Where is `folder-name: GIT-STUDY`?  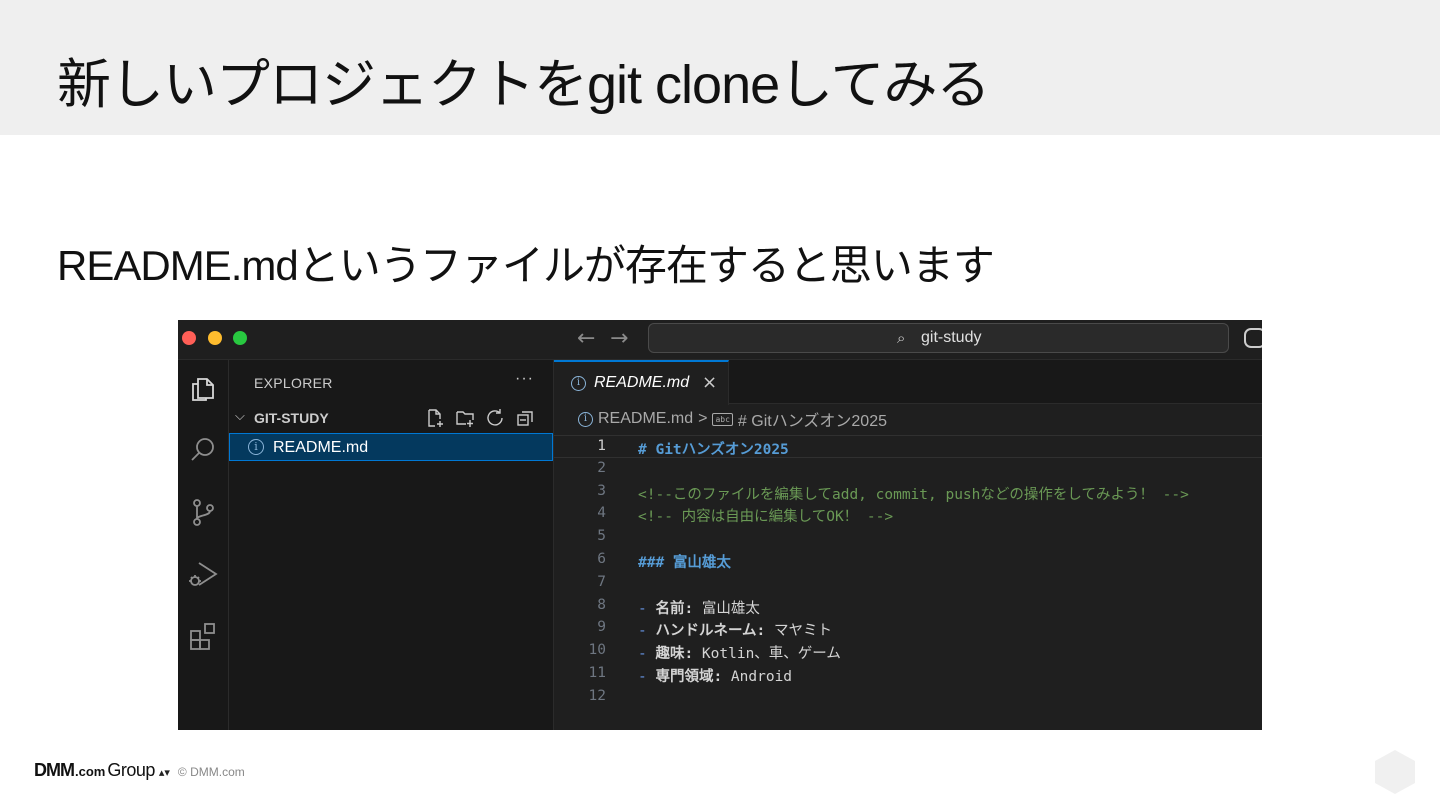 folder-name: GIT-STUDY is located at coordinates (291, 418).